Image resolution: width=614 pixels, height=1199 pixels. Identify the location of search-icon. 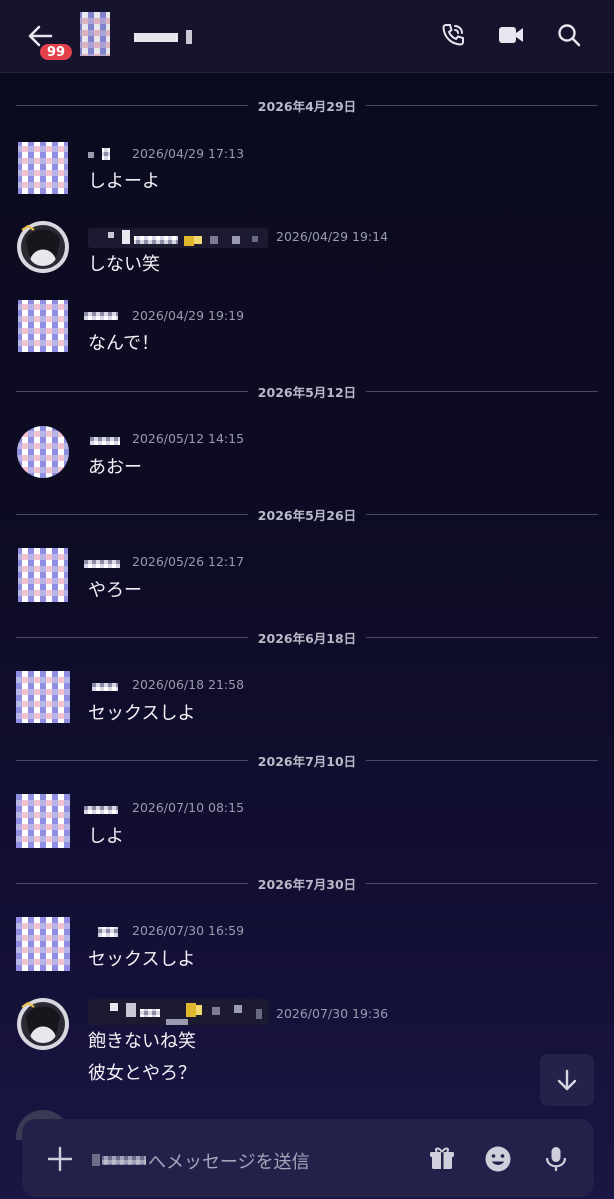
(569, 35).